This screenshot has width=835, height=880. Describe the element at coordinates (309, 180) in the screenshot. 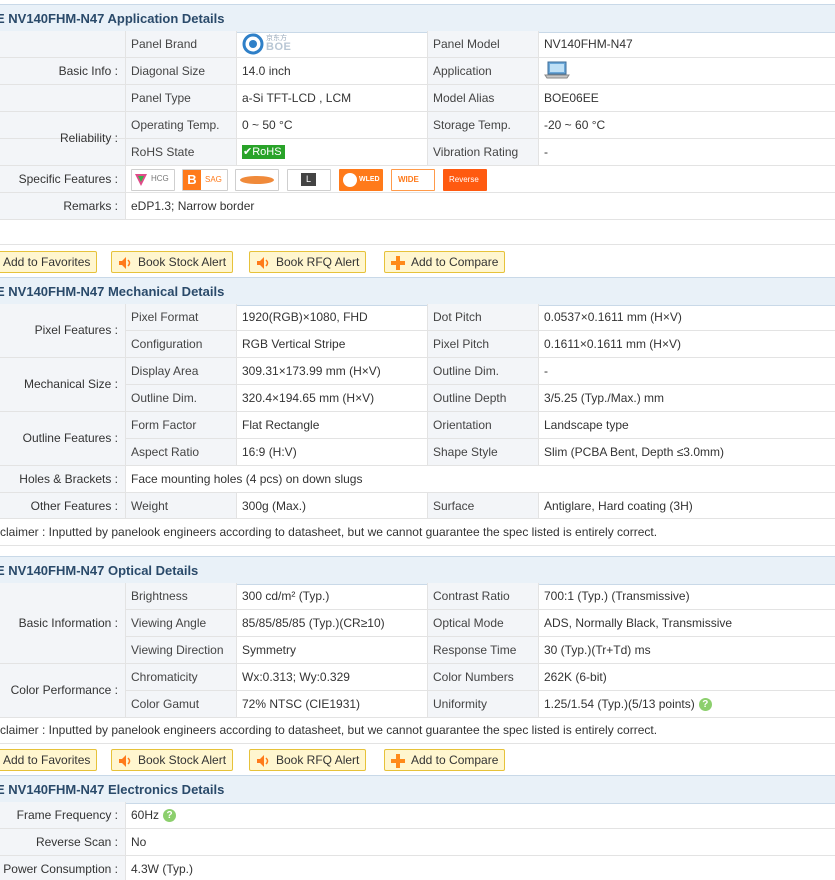

I see `feature-l-badge: L` at that location.